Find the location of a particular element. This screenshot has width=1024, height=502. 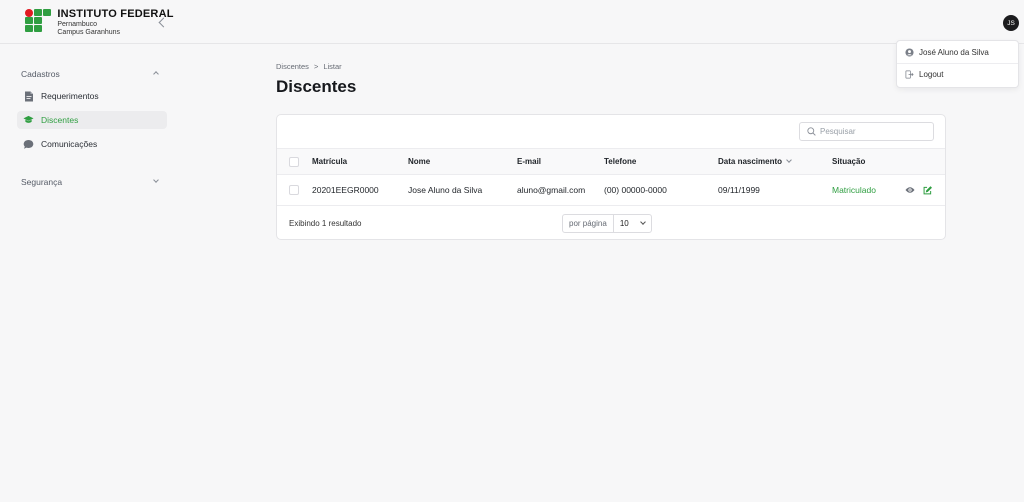

per-page-value: 10 is located at coordinates (624, 223).